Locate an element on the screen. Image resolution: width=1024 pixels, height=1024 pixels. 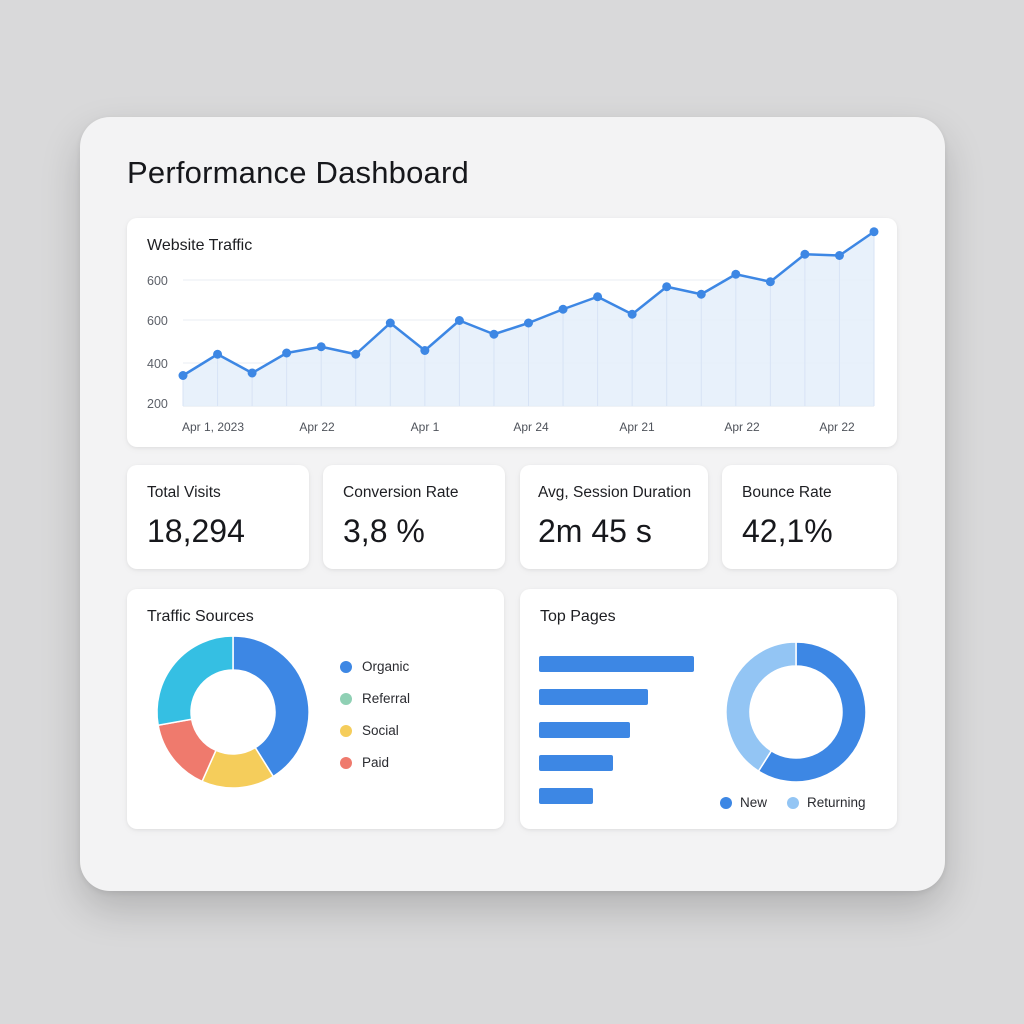
legend-item-organic: Organic is located at coordinates (374, 666).